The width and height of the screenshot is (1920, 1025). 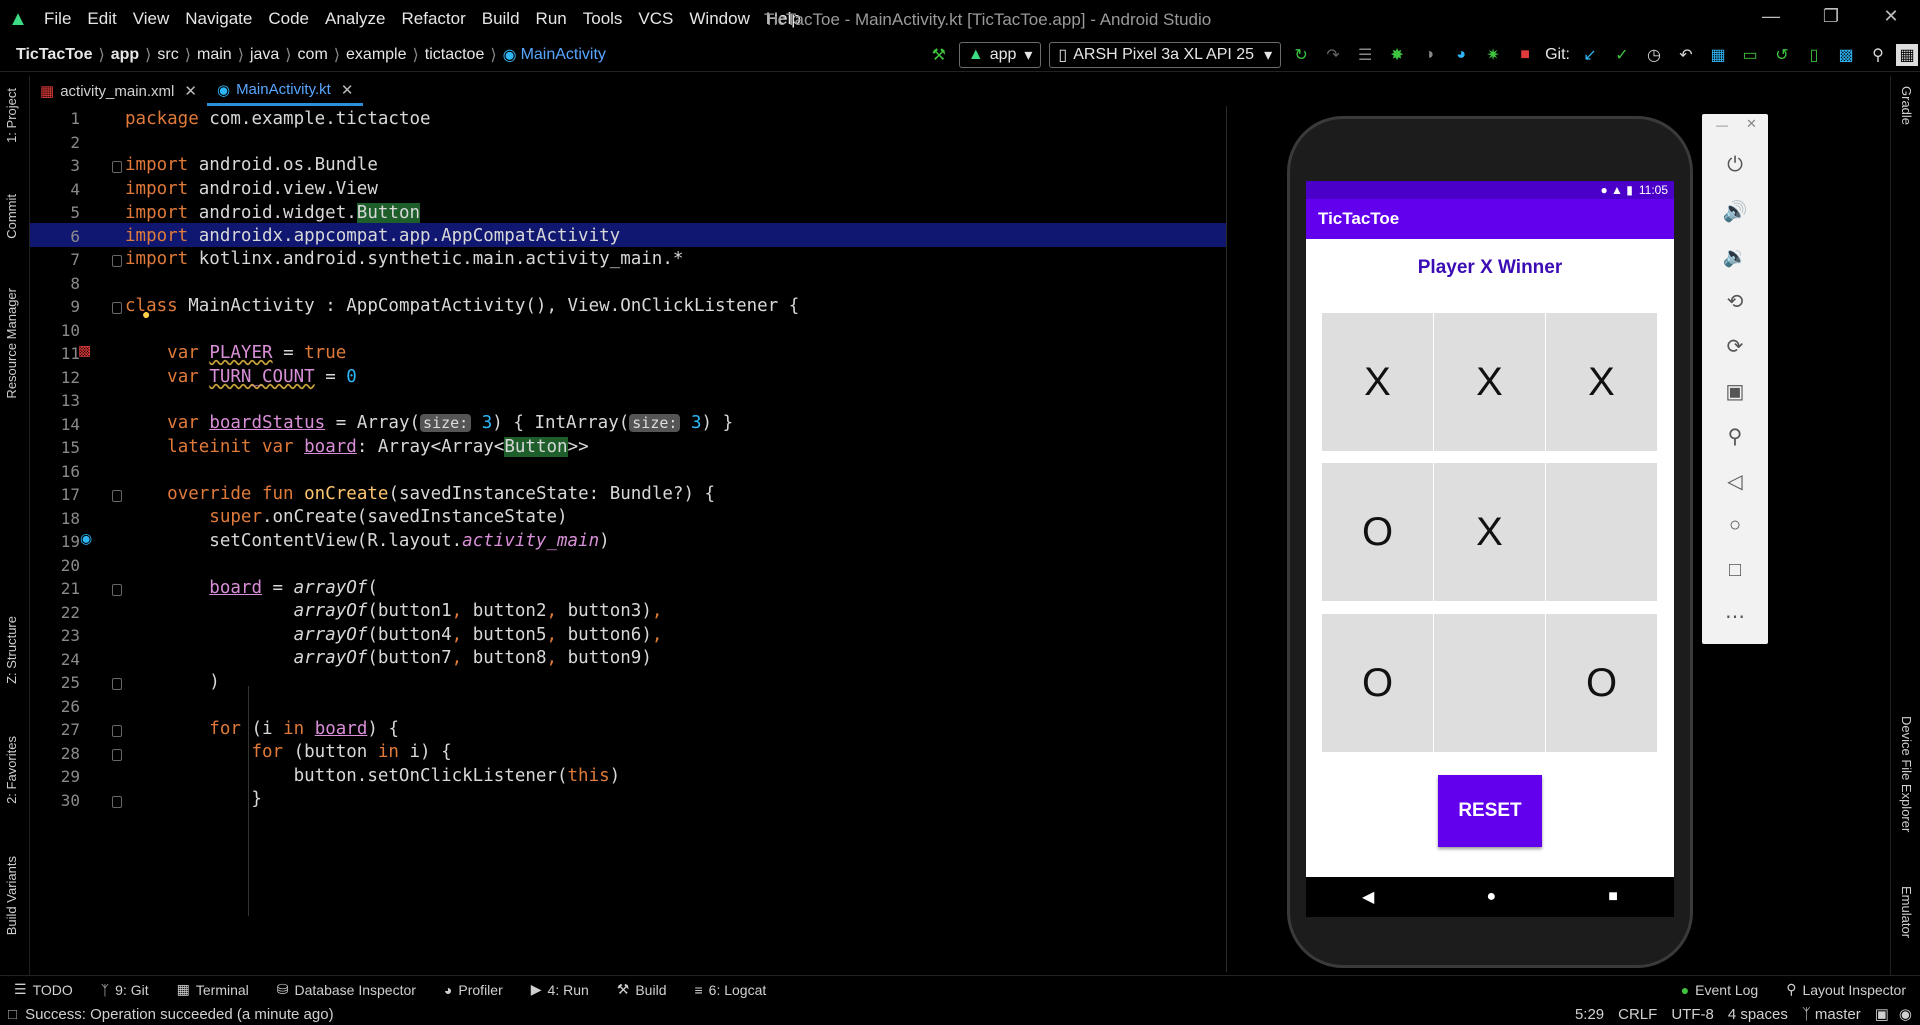 What do you see at coordinates (1906, 774) in the screenshot?
I see `device-file-explorer-tool-tab: Device File Explorer` at bounding box center [1906, 774].